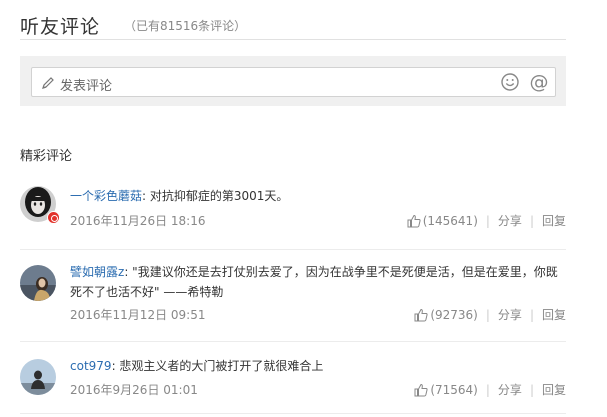 The width and height of the screenshot is (607, 417). I want to click on like-button: (92736), so click(446, 315).